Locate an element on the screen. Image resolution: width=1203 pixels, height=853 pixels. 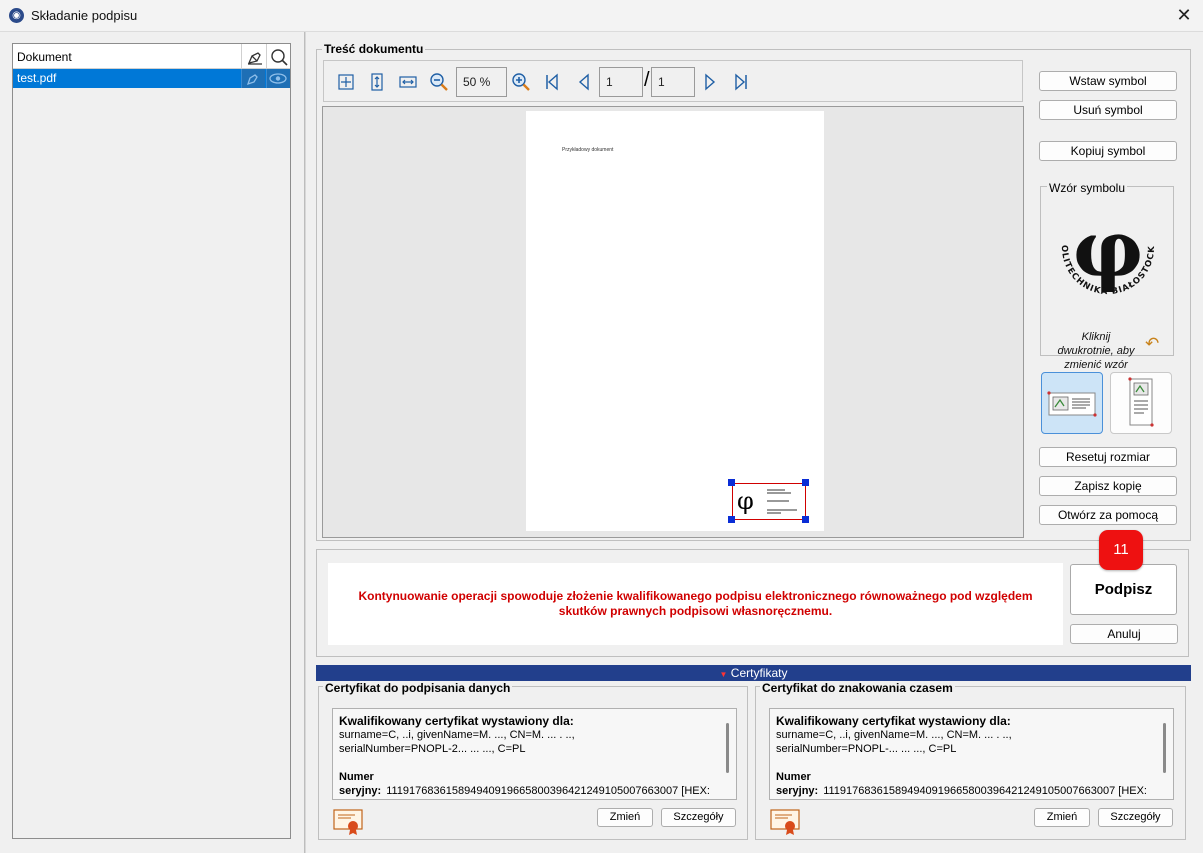
document-page: Przykładowy dokument φ is located at coordinates (675, 321).